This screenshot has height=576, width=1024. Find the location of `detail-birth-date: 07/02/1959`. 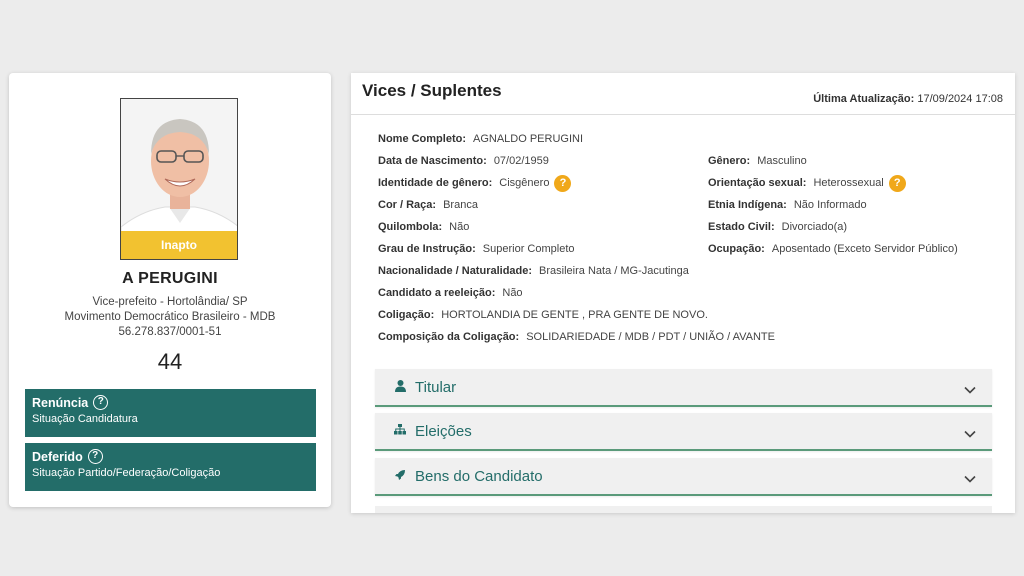

detail-birth-date: 07/02/1959 is located at coordinates (521, 161).